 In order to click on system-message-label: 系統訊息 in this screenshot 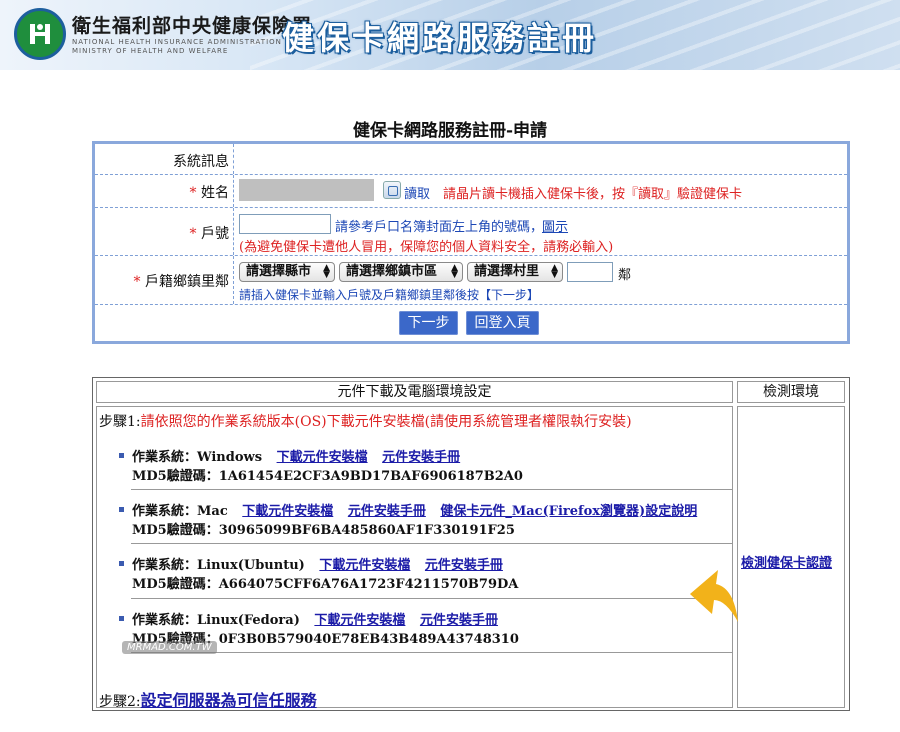, I will do `click(201, 162)`.